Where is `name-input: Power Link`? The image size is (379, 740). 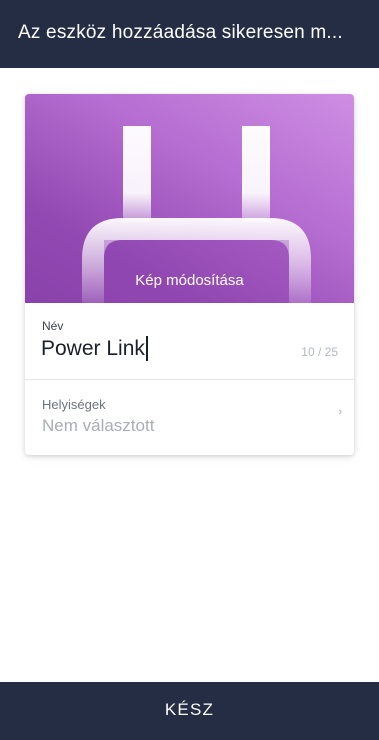 name-input: Power Link is located at coordinates (94, 348).